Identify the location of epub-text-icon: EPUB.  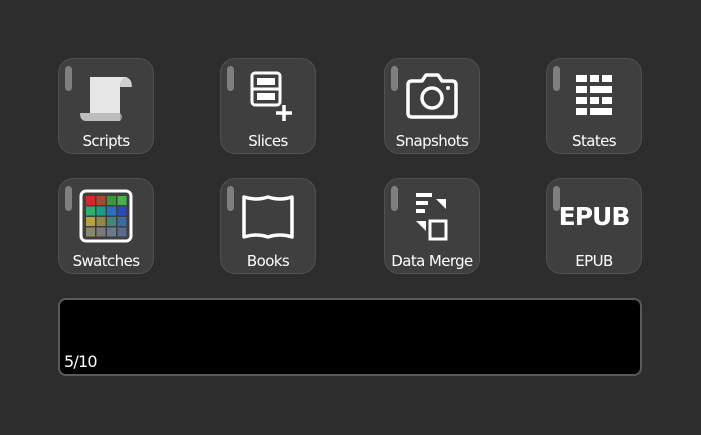
(595, 216).